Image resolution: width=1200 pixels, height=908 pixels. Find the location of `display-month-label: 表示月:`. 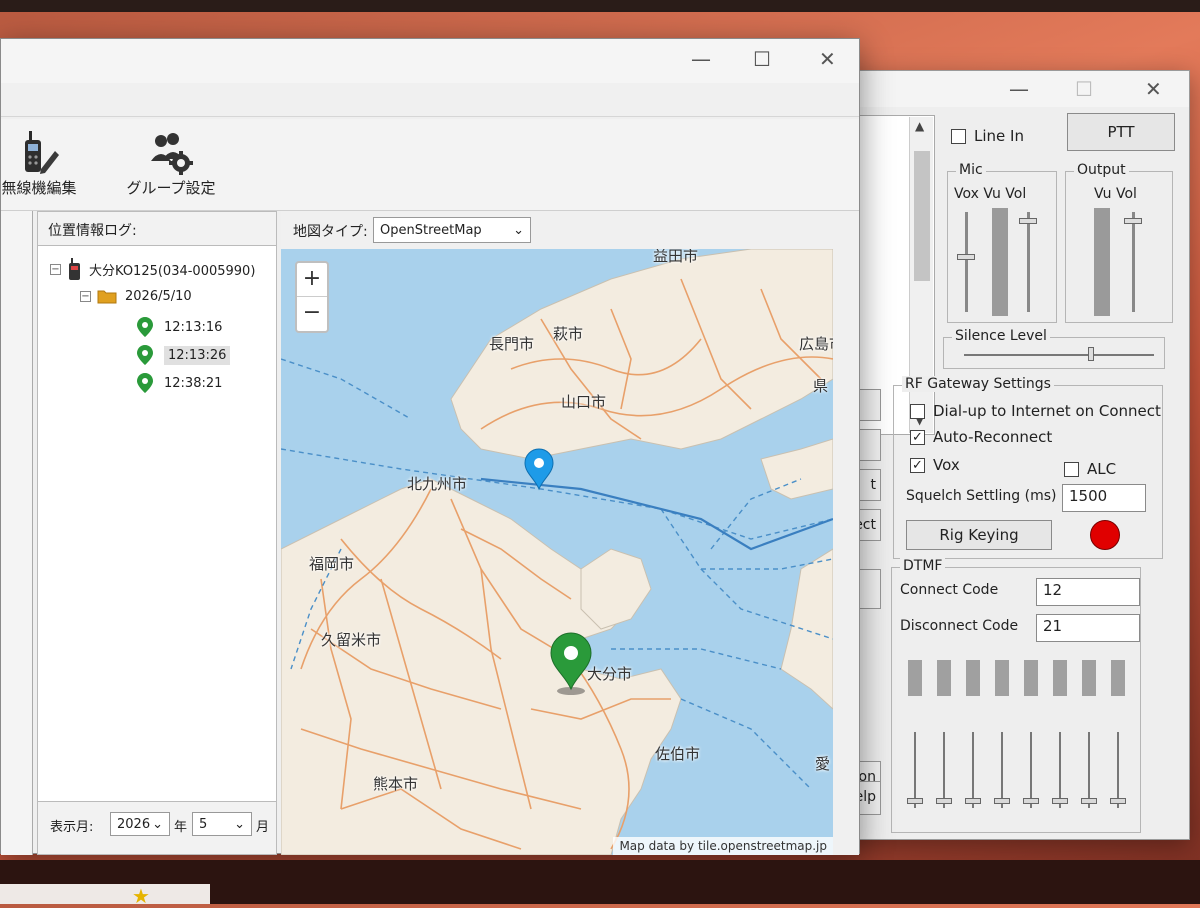

display-month-label: 表示月: is located at coordinates (72, 827).